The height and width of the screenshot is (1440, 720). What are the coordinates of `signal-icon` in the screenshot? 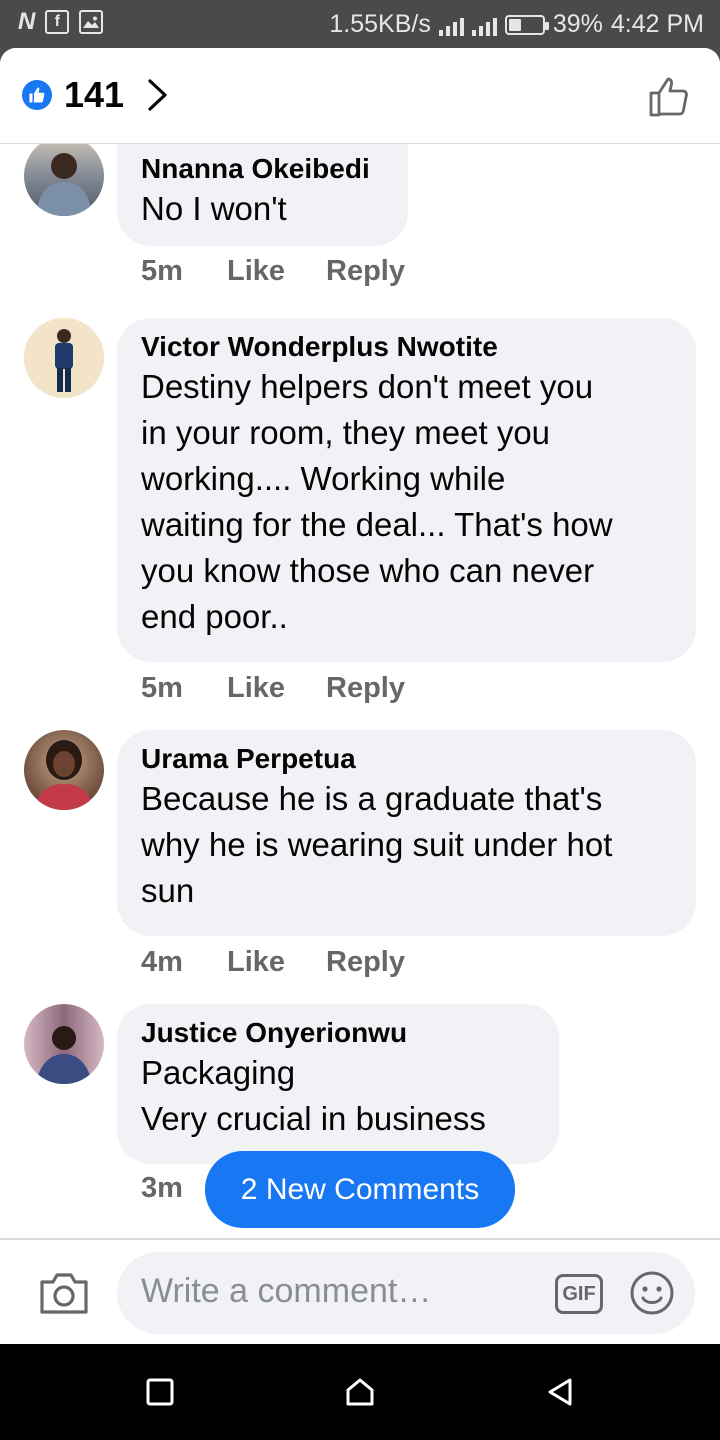 It's located at (451, 25).